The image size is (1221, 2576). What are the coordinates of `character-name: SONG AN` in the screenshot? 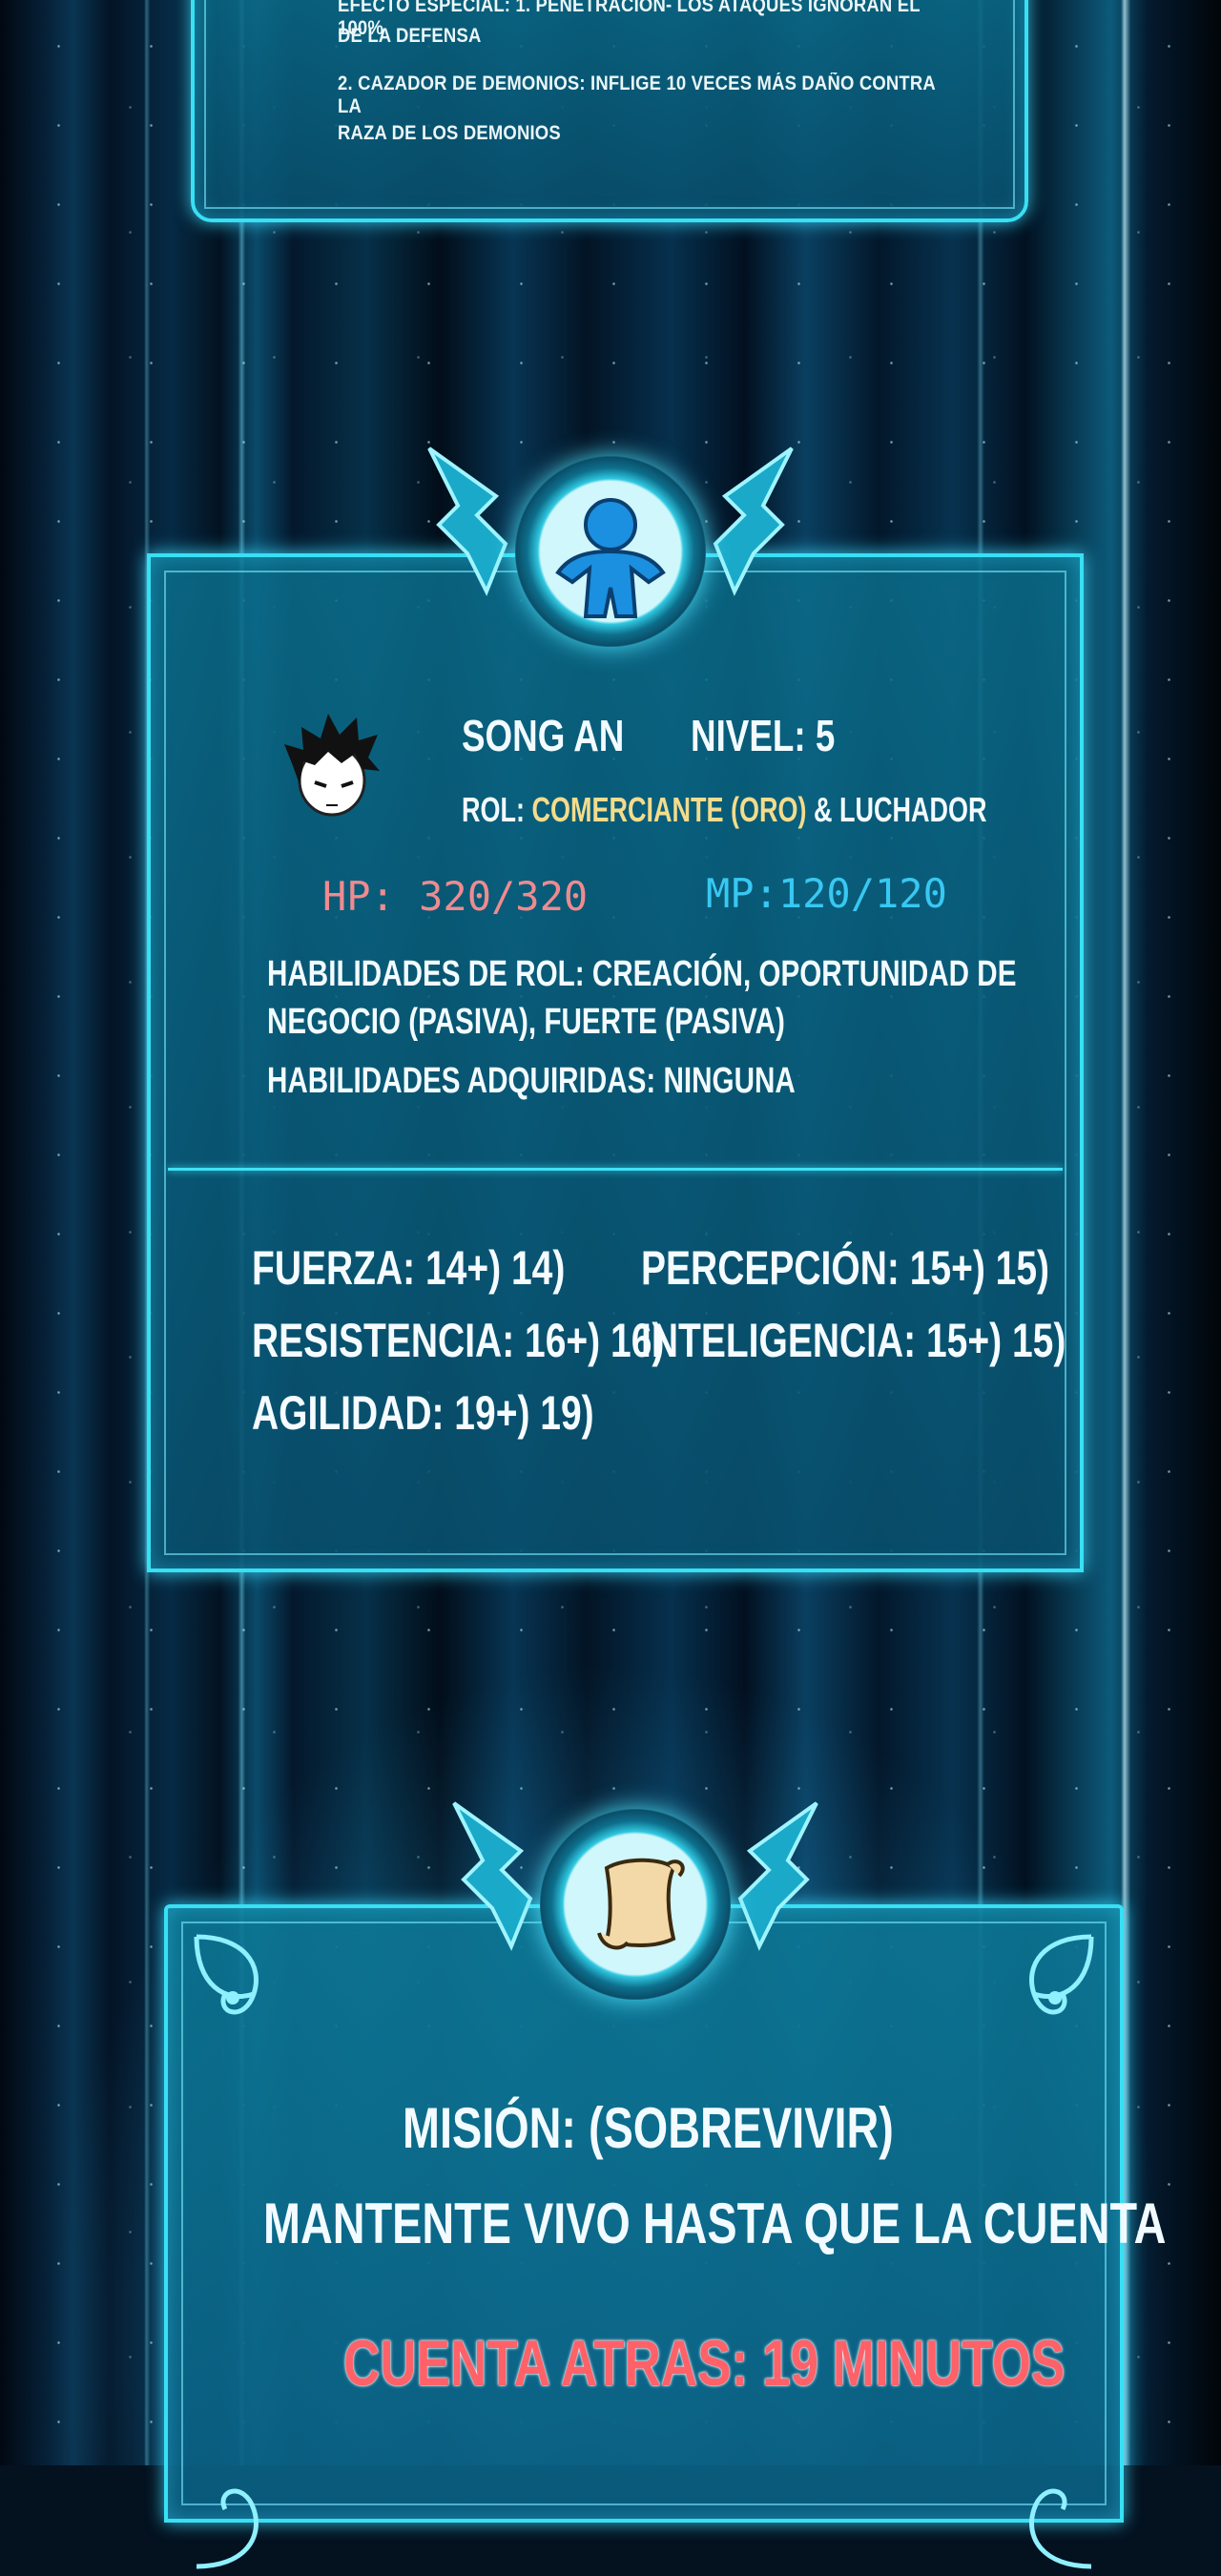 It's located at (543, 735).